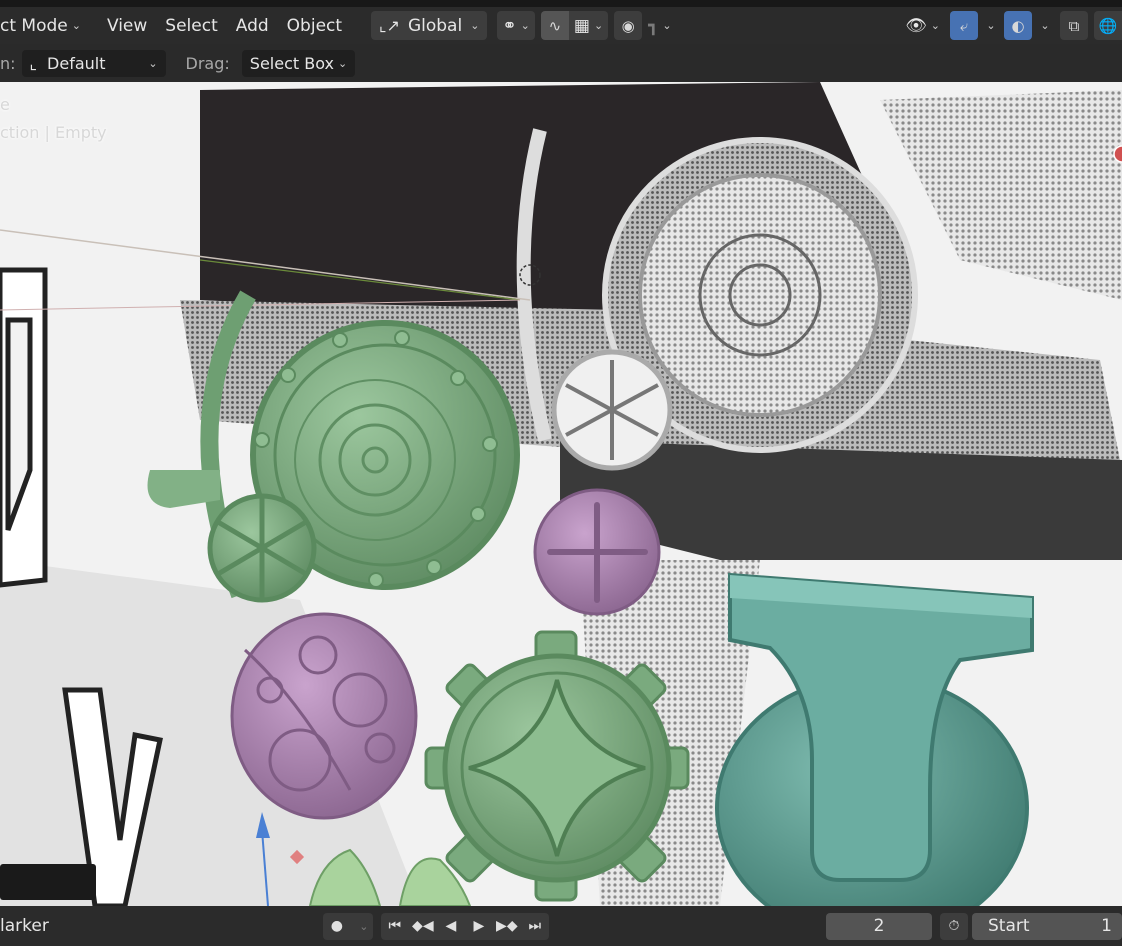  I want to click on visibility-dropdown: 👁 ⌄, so click(922, 25).